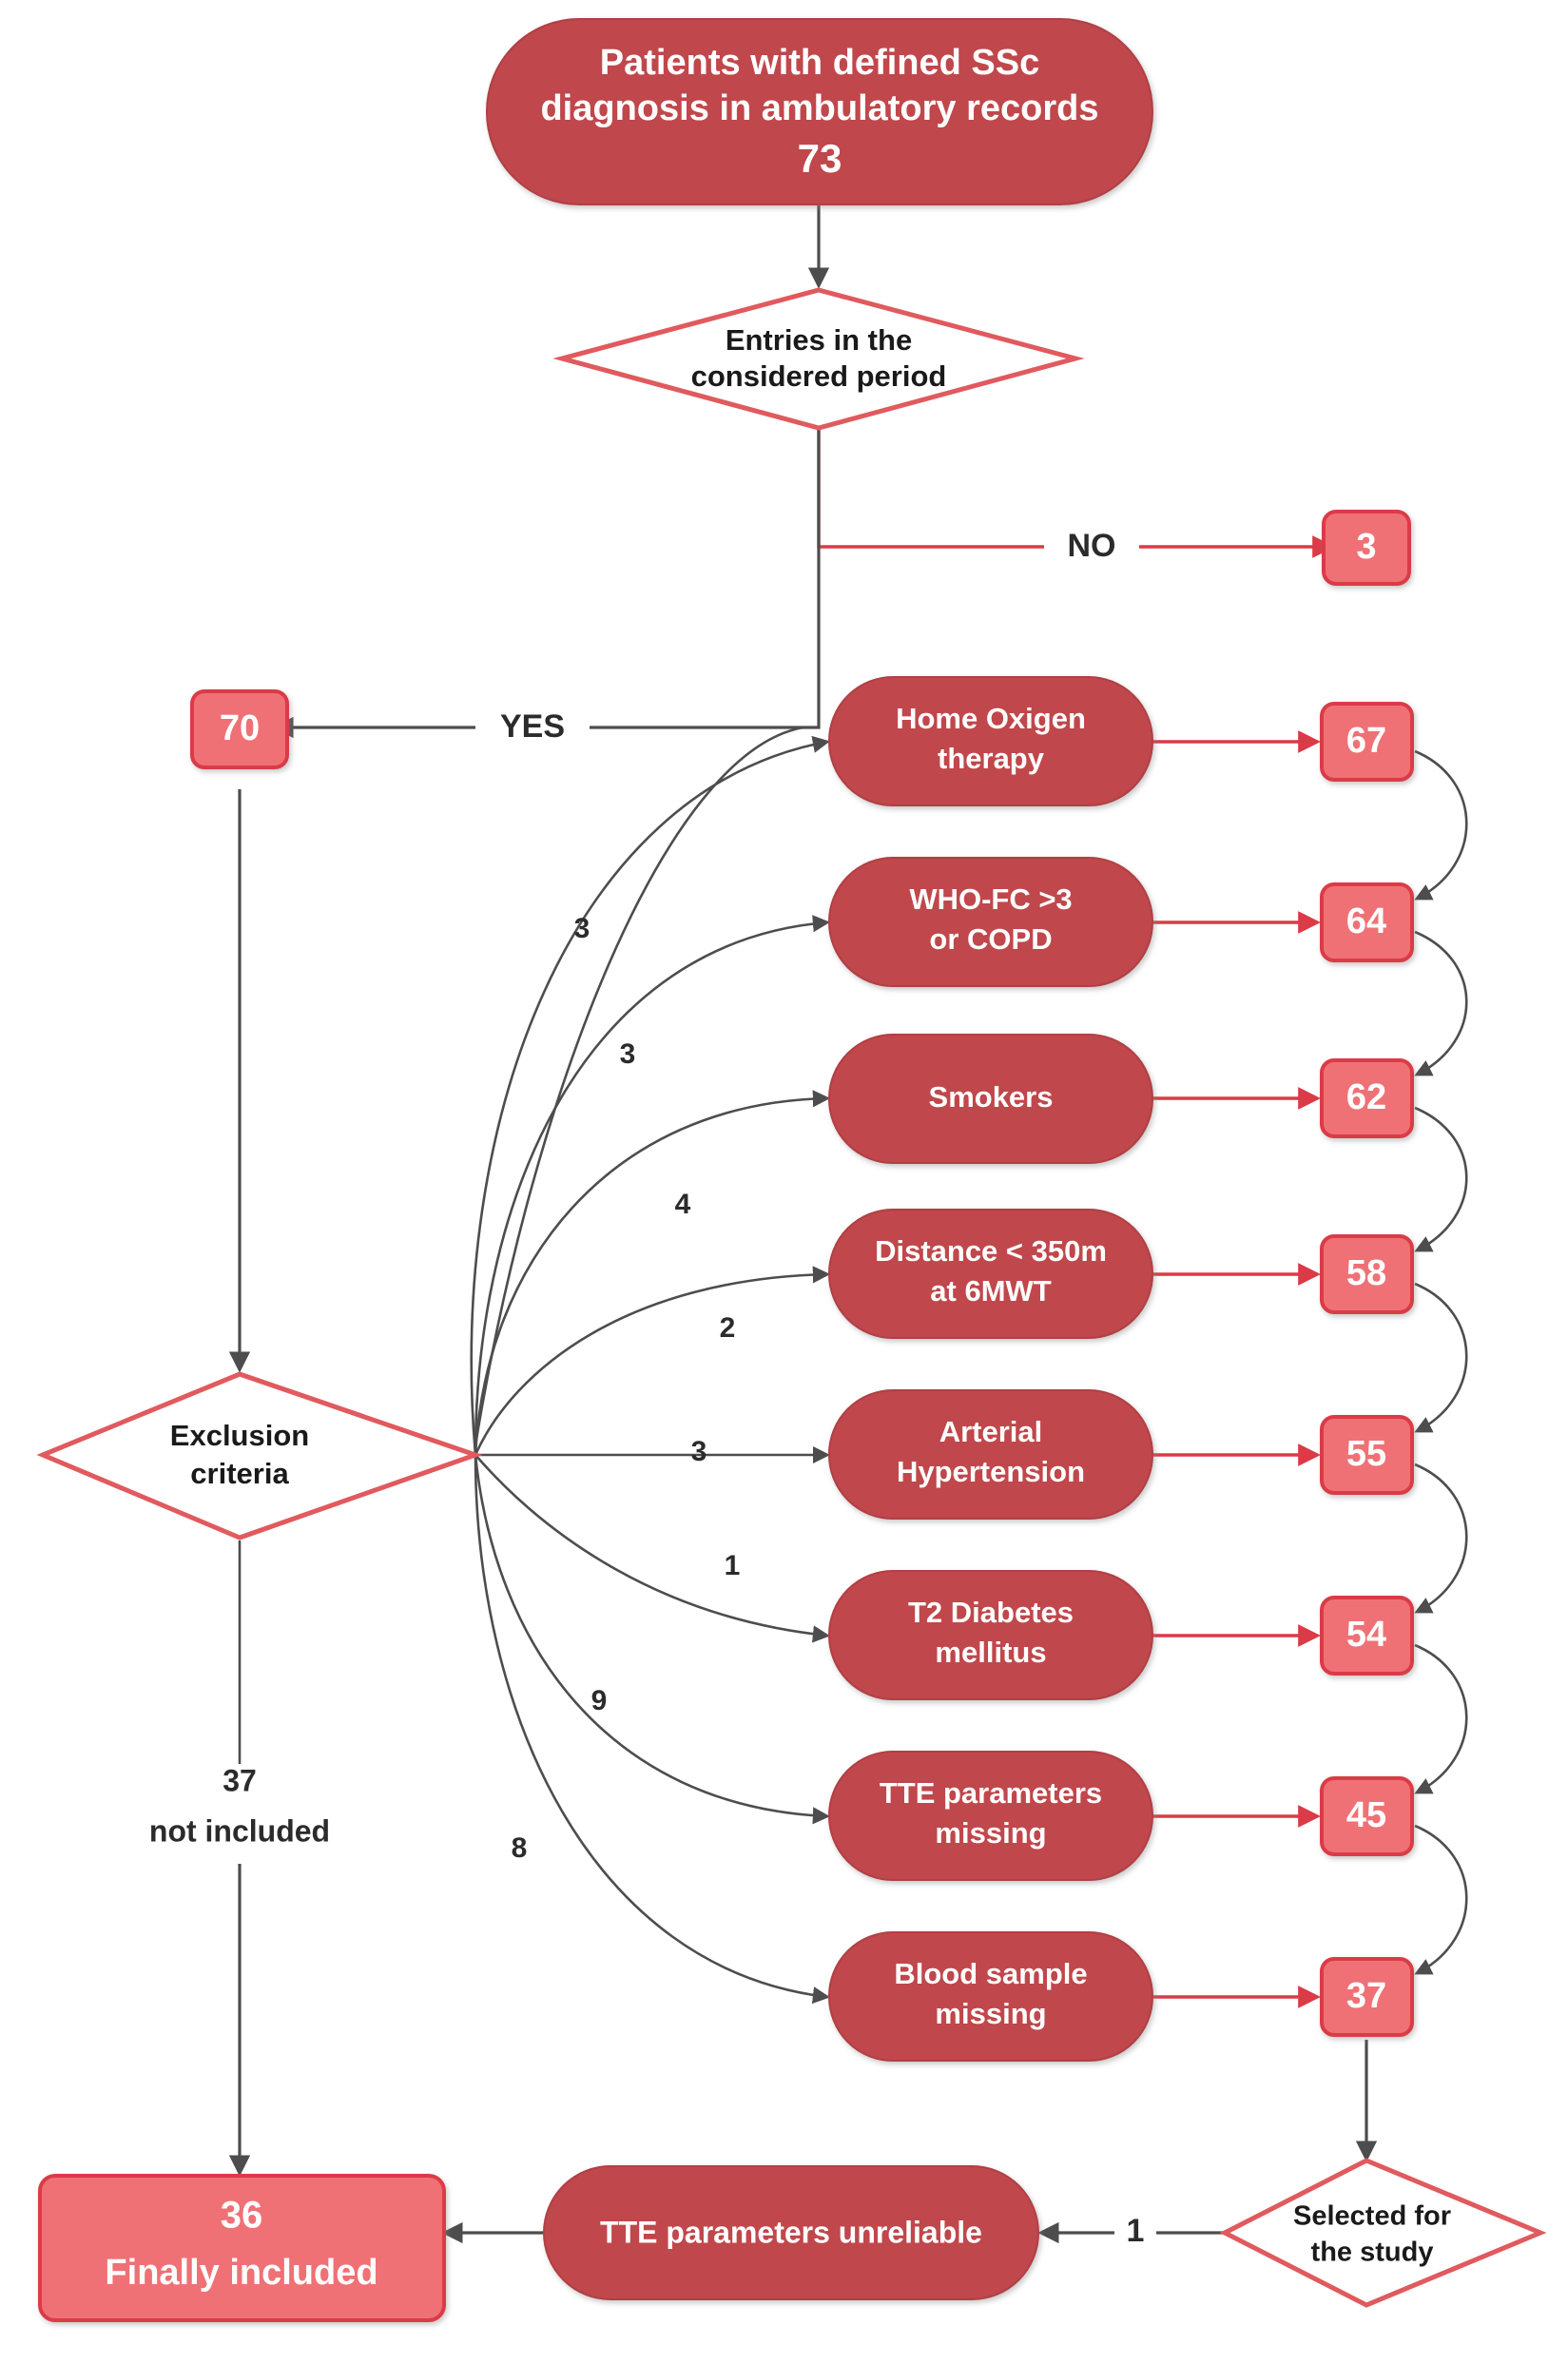 This screenshot has width=1568, height=2364. I want to click on count-6-value: 45, so click(1366, 1815).